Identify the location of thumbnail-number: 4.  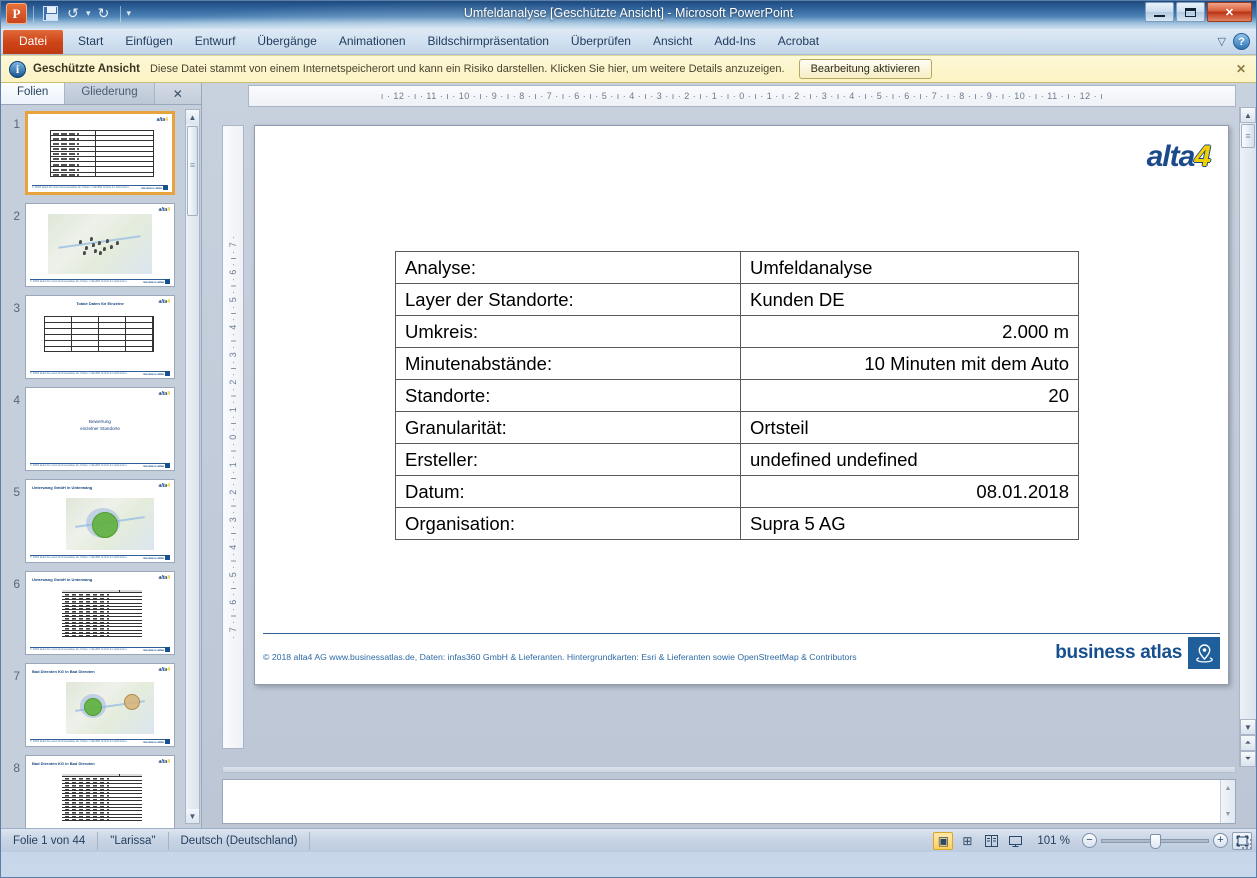
(16, 400).